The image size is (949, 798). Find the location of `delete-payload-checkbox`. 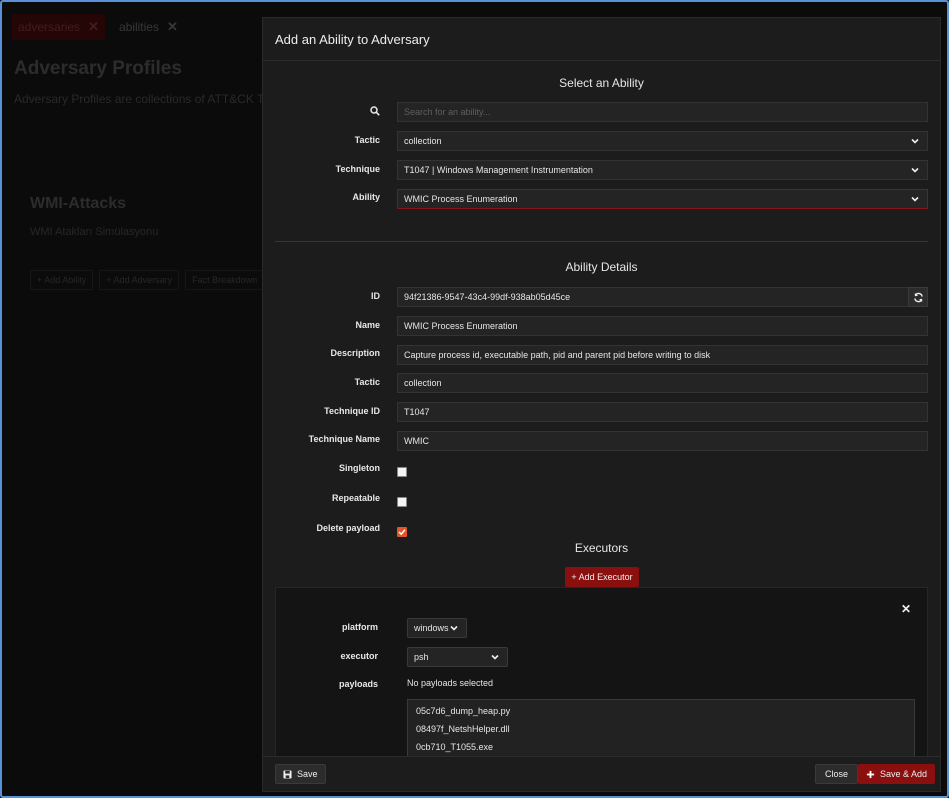

delete-payload-checkbox is located at coordinates (402, 532).